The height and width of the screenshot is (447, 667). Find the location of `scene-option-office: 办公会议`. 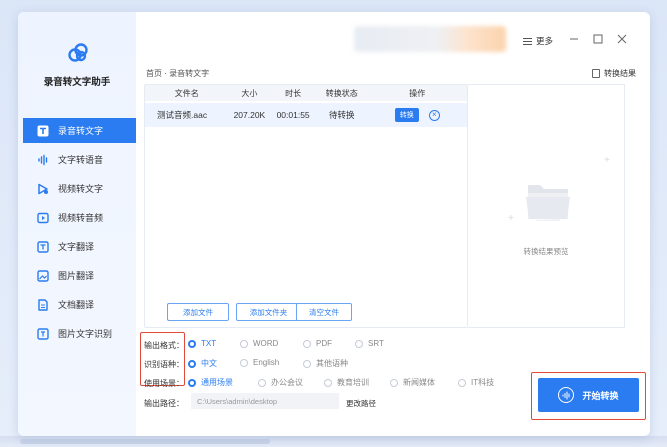

scene-option-office: 办公会议 is located at coordinates (280, 382).